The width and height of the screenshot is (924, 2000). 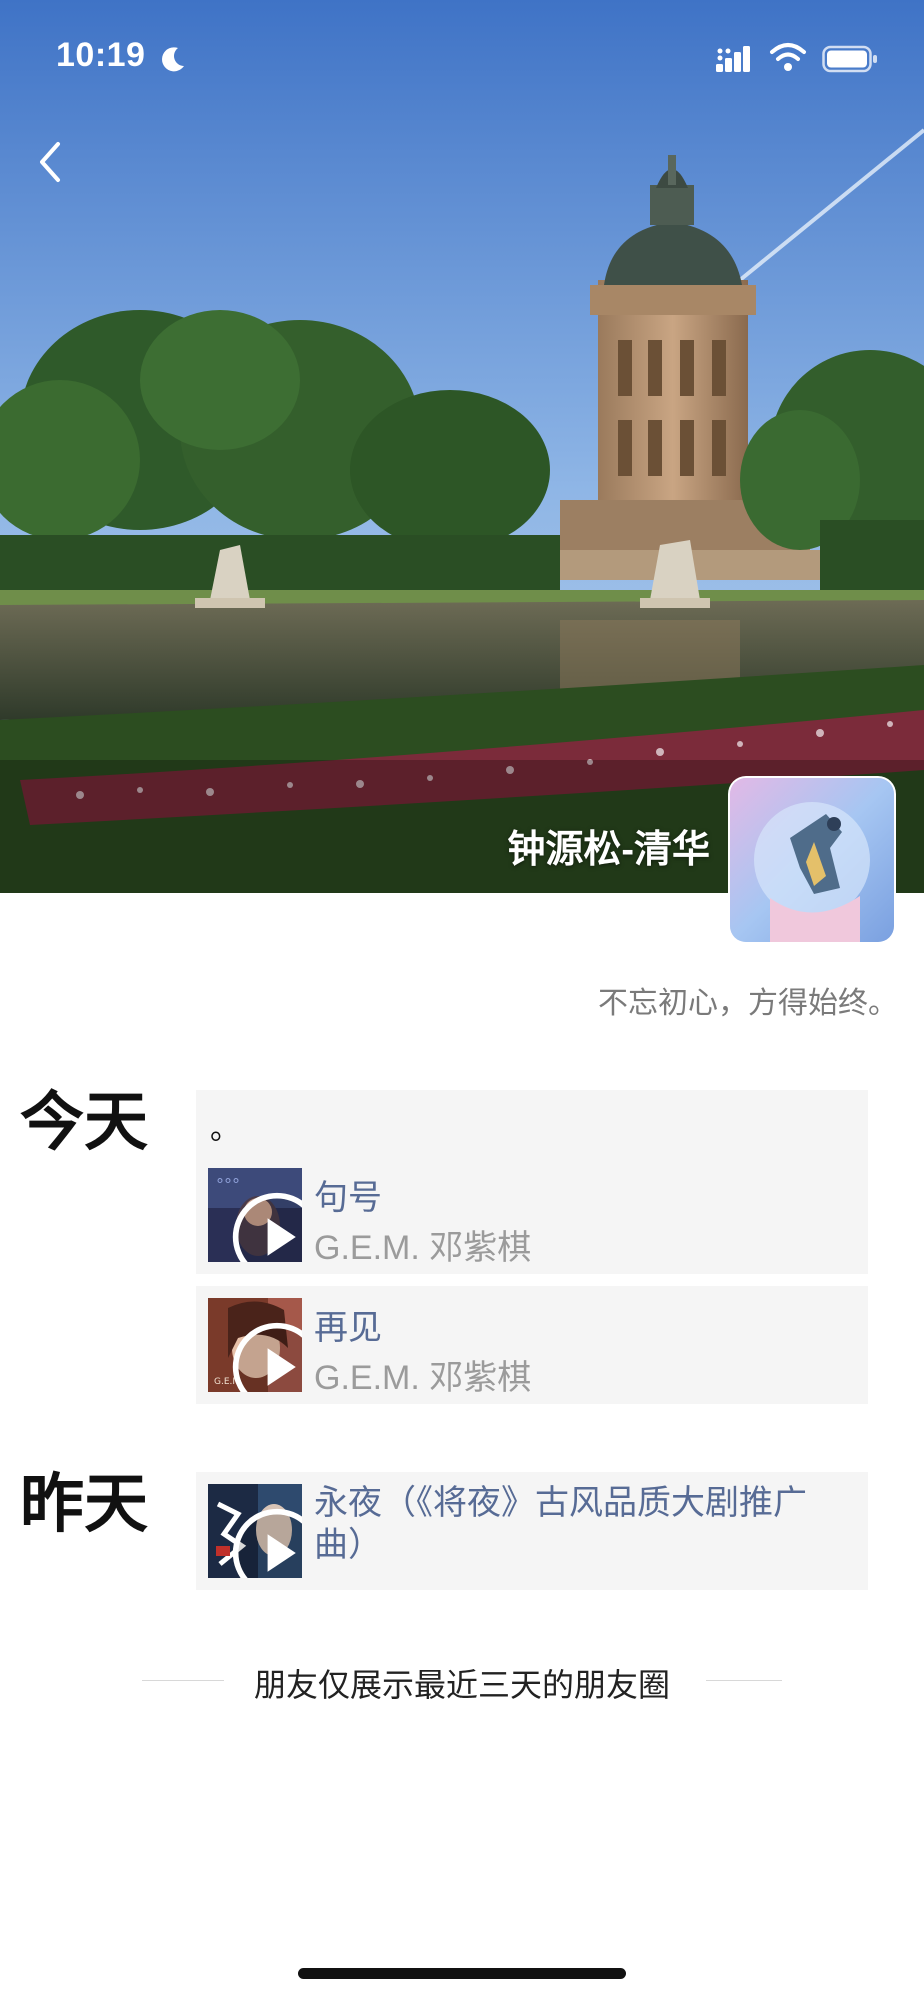 I want to click on album-cover: G.E.M., so click(x=255, y=1345).